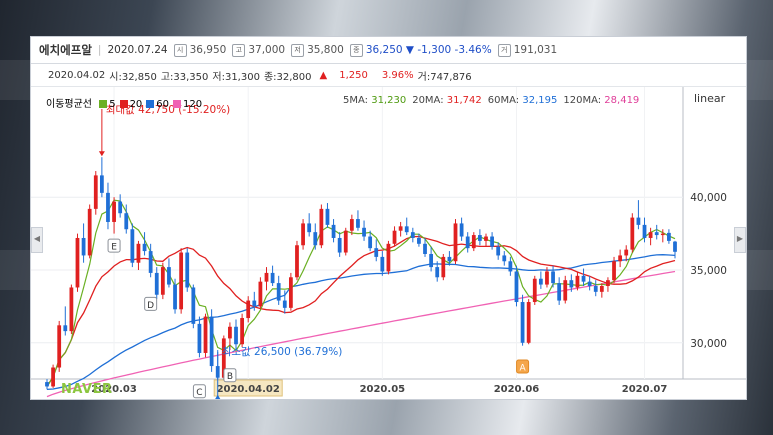  Describe the element at coordinates (383, 389) in the screenshot. I see `x-tick-label: 2020.05` at that location.